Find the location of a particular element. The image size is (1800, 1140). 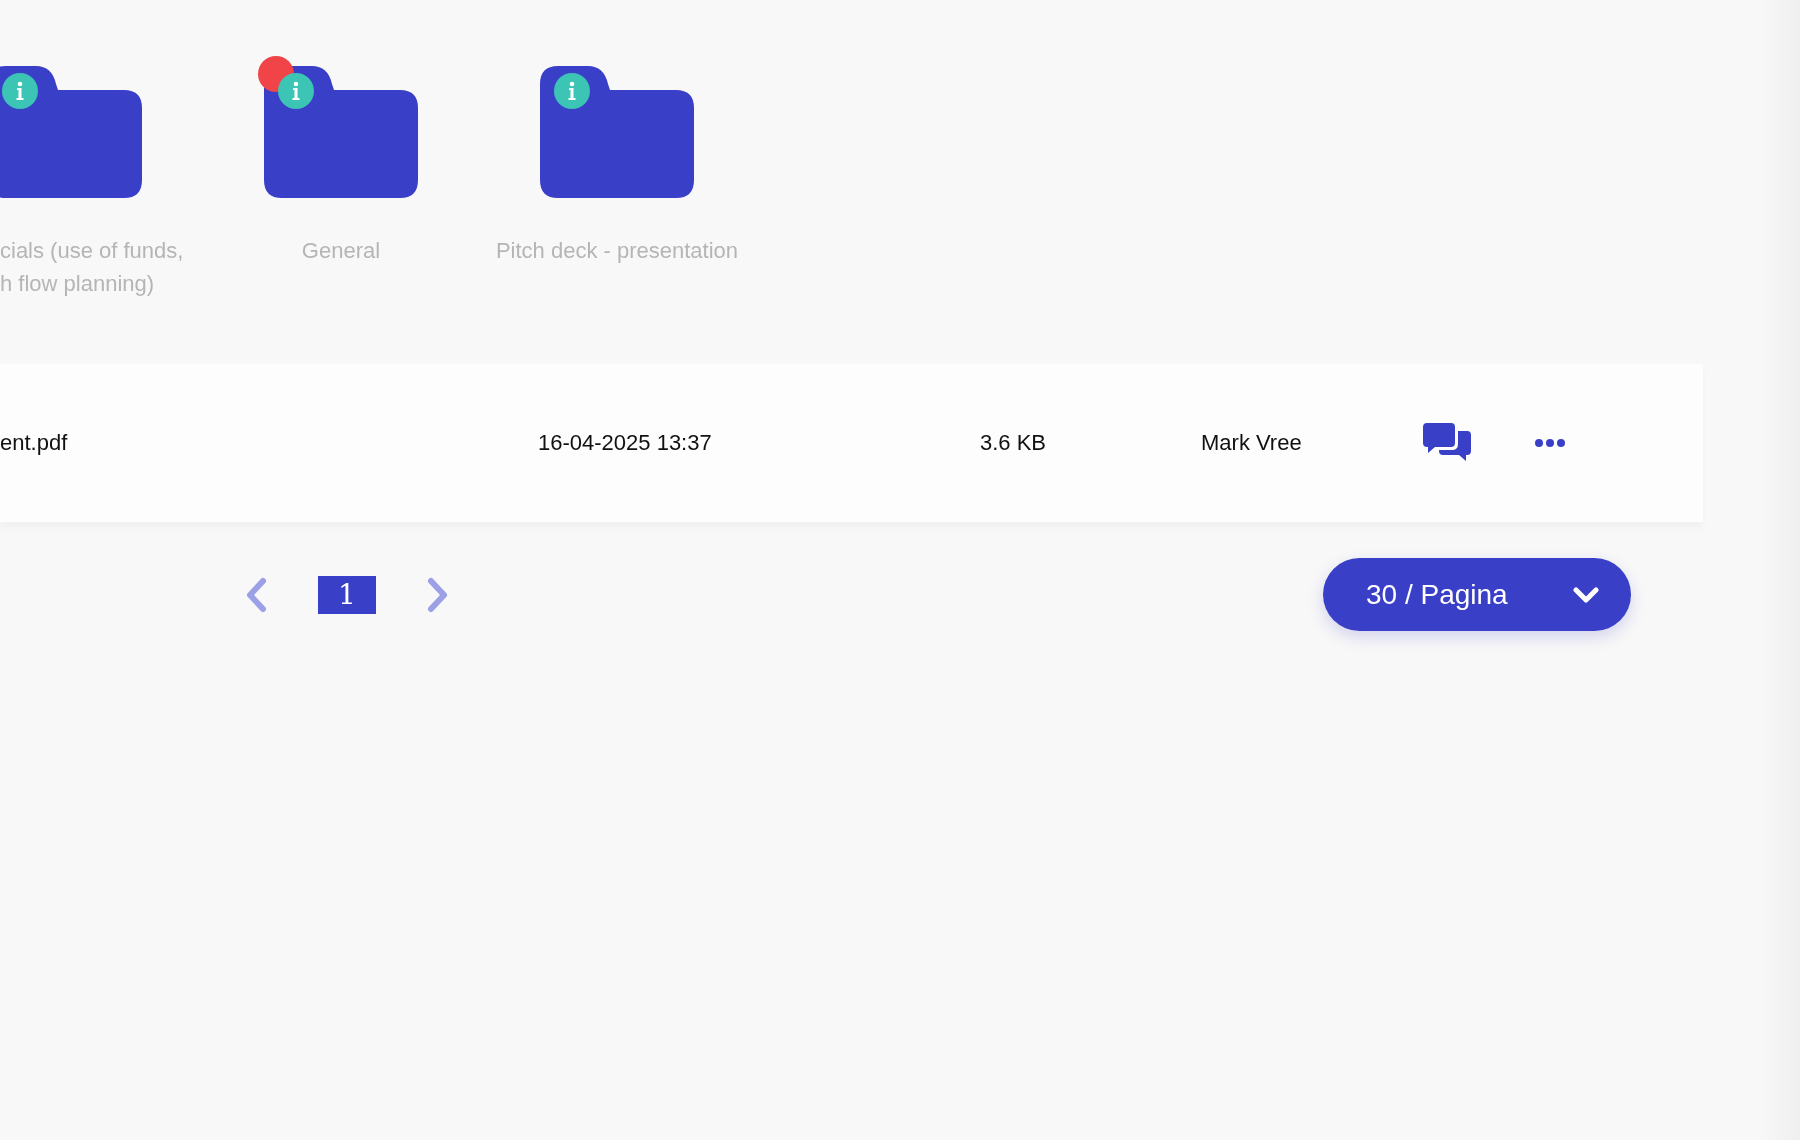

folder-label: Pitch deck - presentation is located at coordinates (617, 251).